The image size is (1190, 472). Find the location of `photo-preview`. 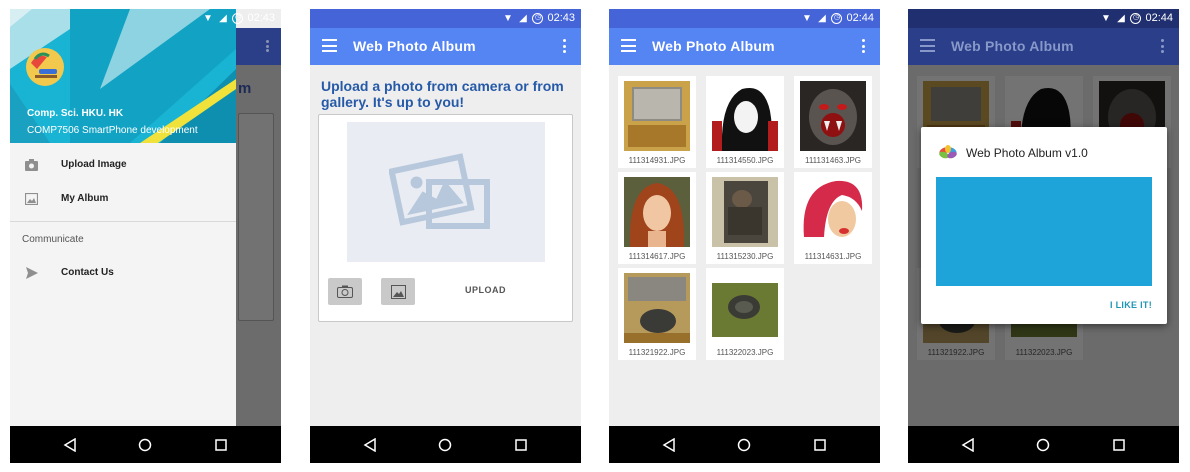

photo-preview is located at coordinates (446, 192).